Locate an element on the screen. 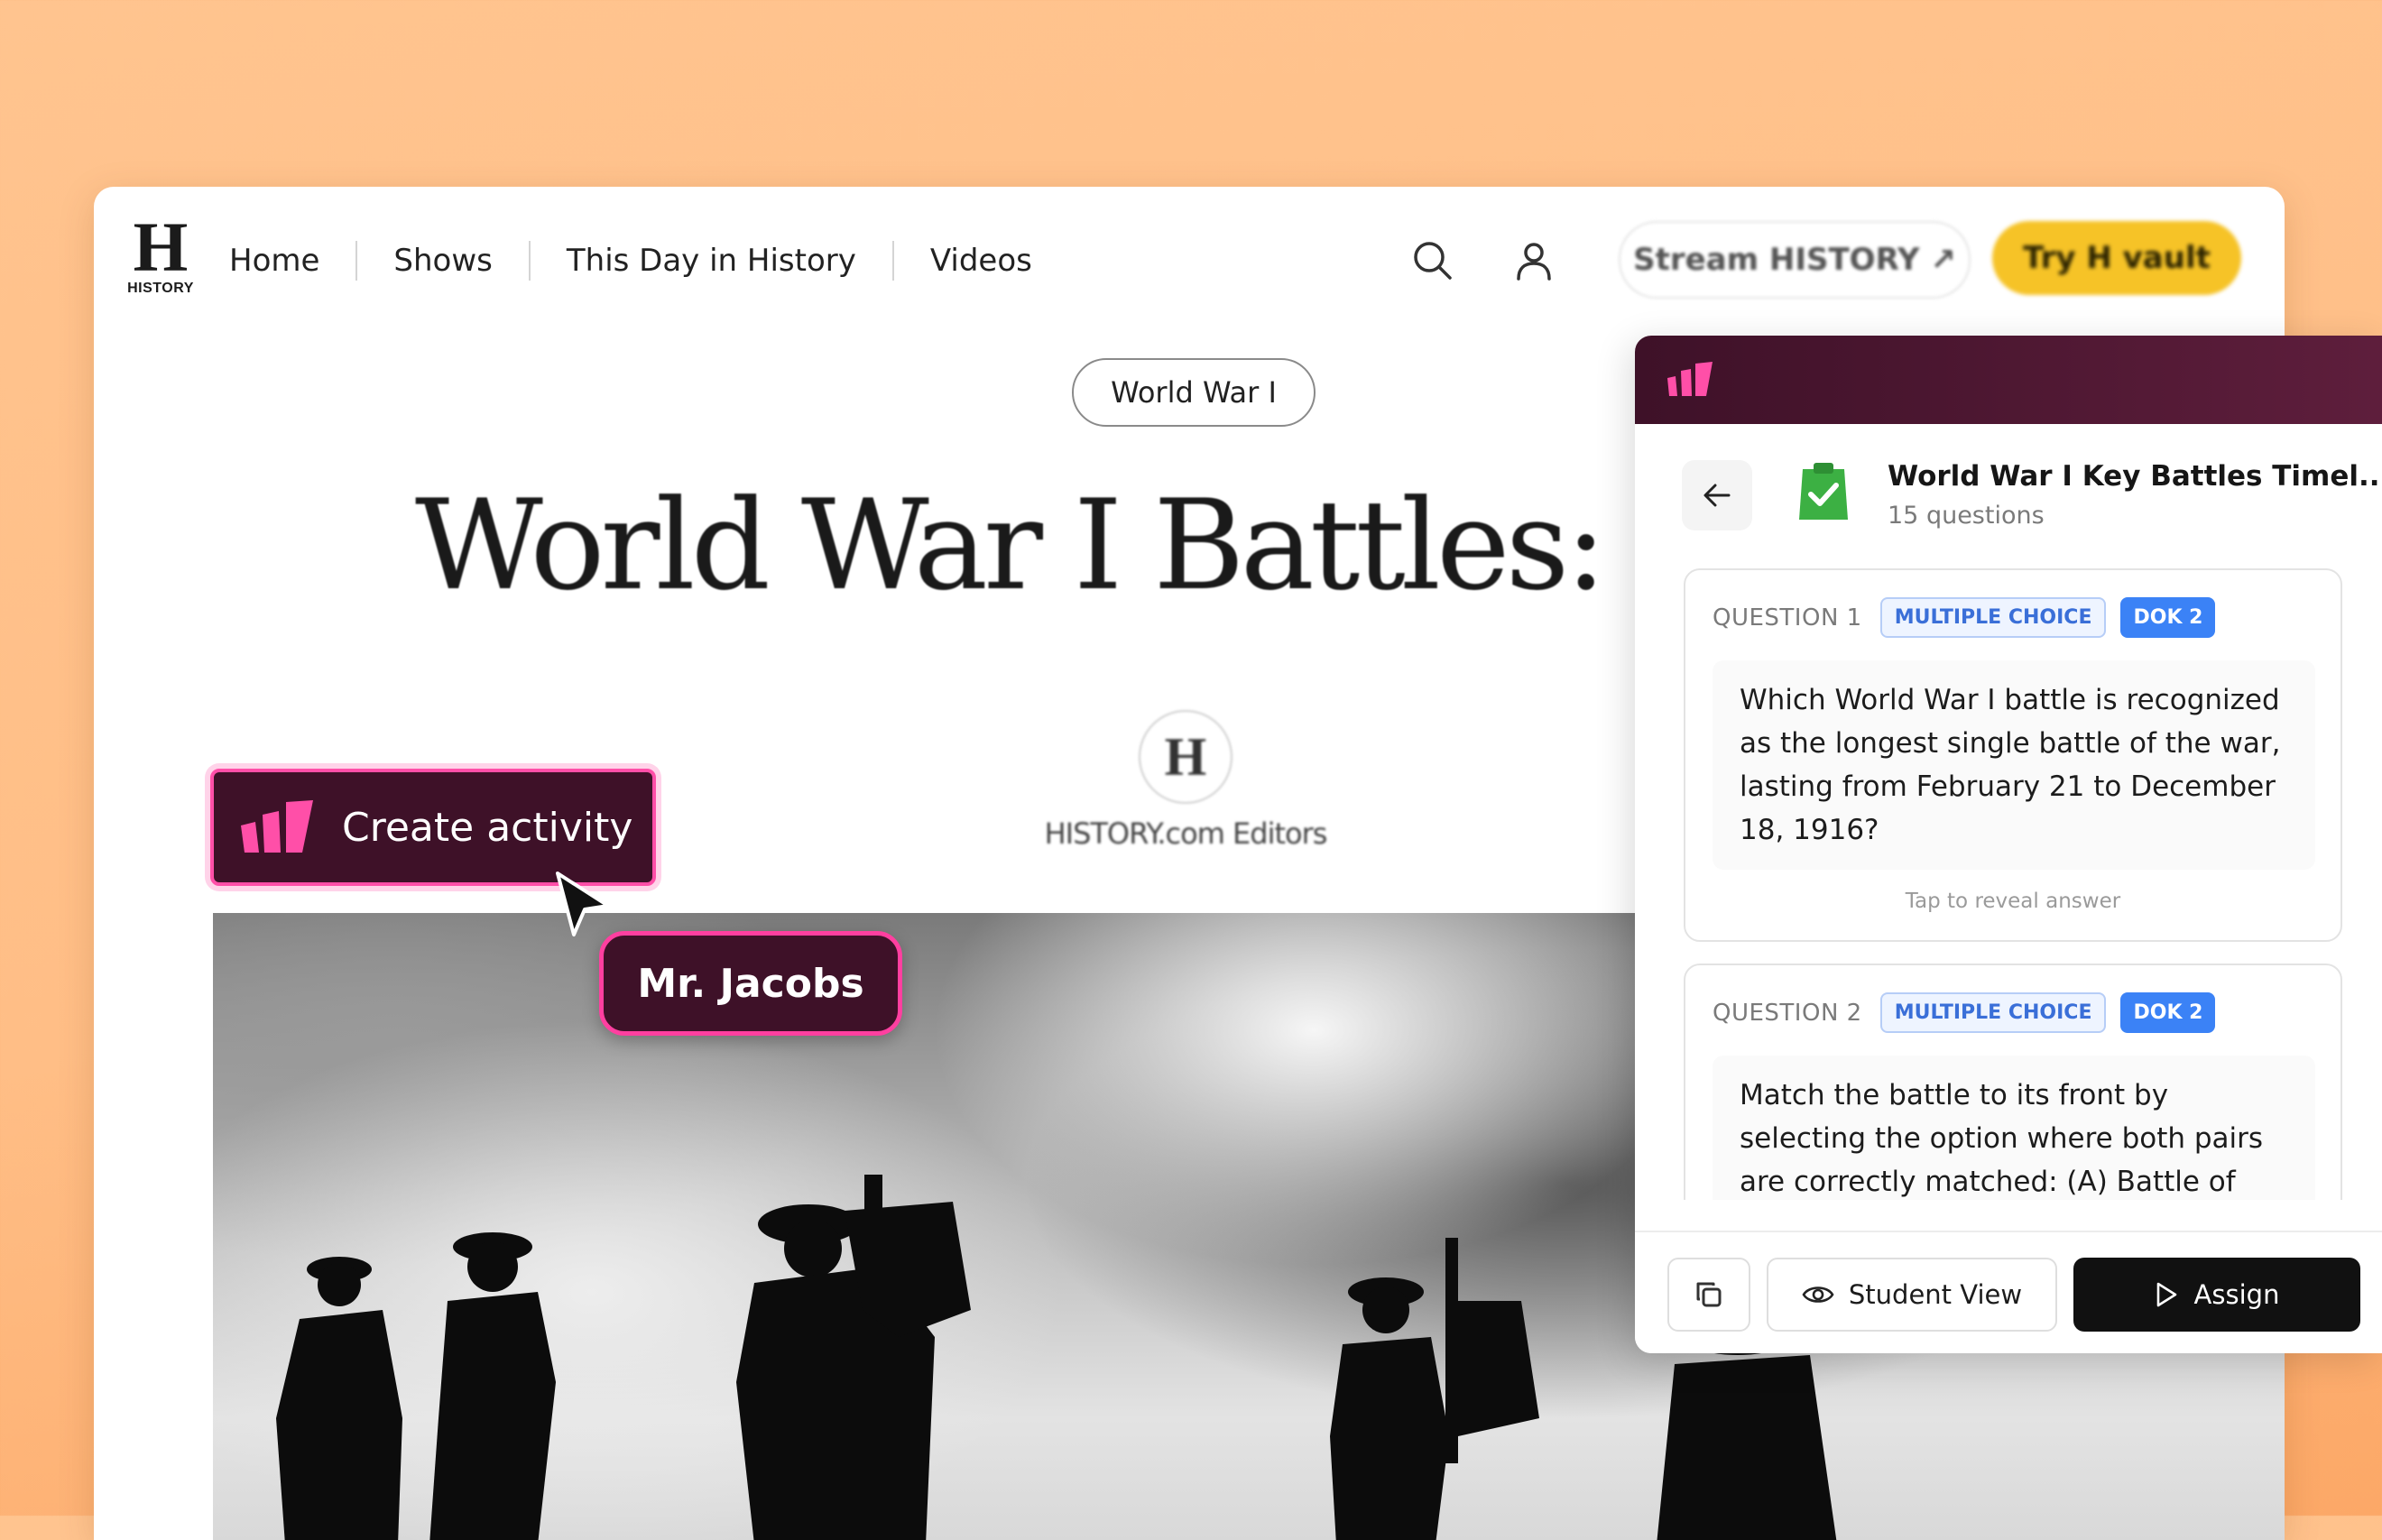 The height and width of the screenshot is (1540, 2382). assign-label: Assign is located at coordinates (2236, 1294).